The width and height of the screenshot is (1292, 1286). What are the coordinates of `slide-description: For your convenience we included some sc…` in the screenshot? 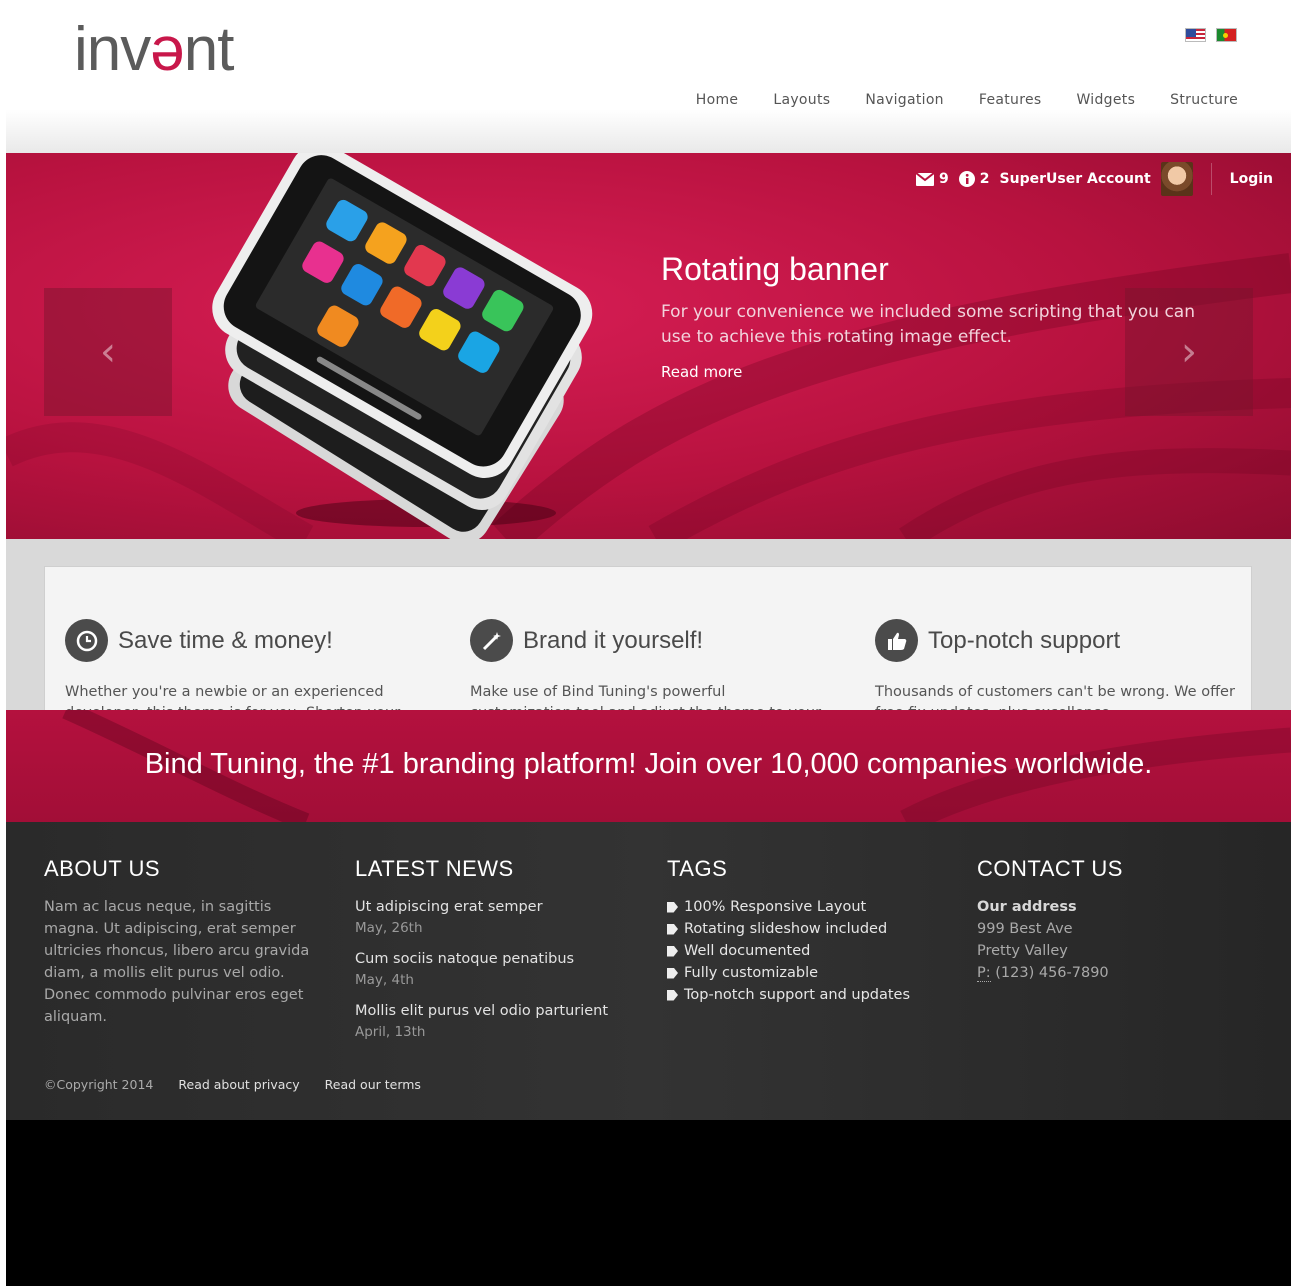 It's located at (928, 324).